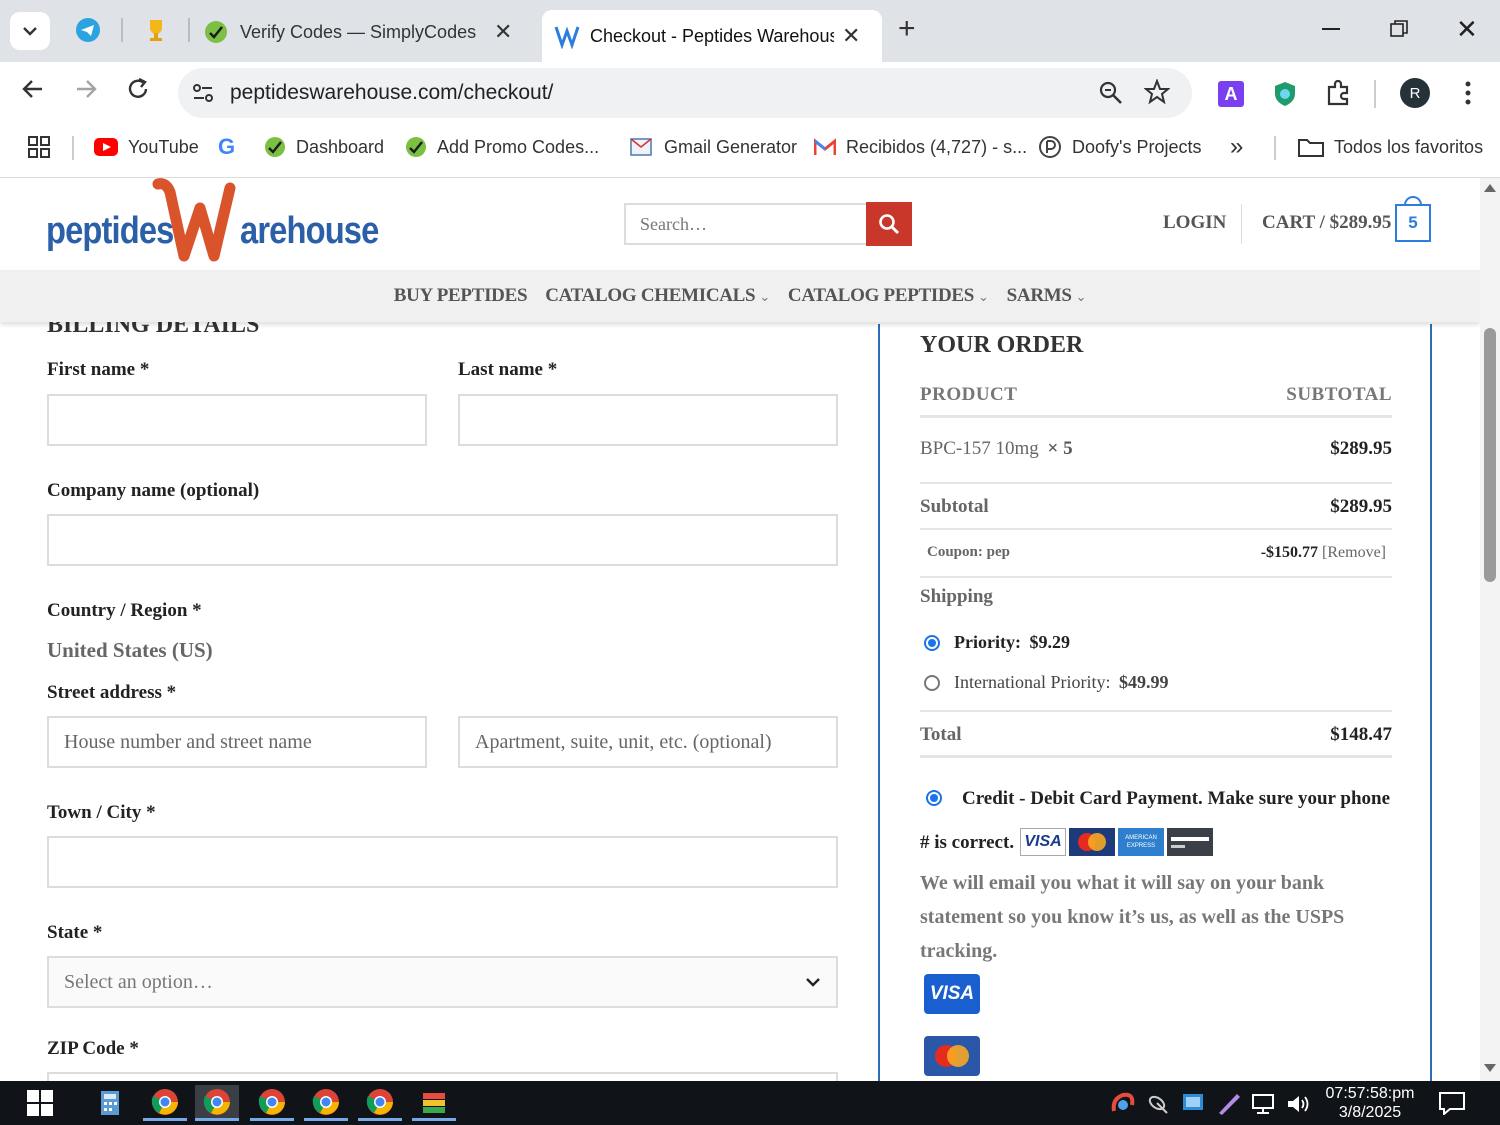 This screenshot has height=1125, width=1500. I want to click on bookmark-gmail-generator: Gmail Generator, so click(713, 147).